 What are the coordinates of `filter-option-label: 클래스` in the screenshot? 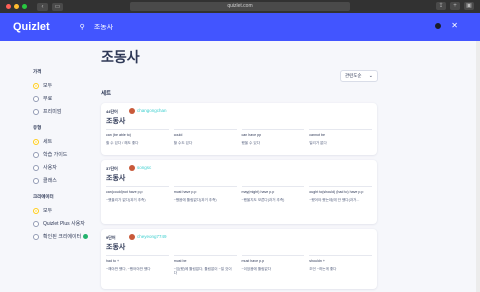 It's located at (50, 181).